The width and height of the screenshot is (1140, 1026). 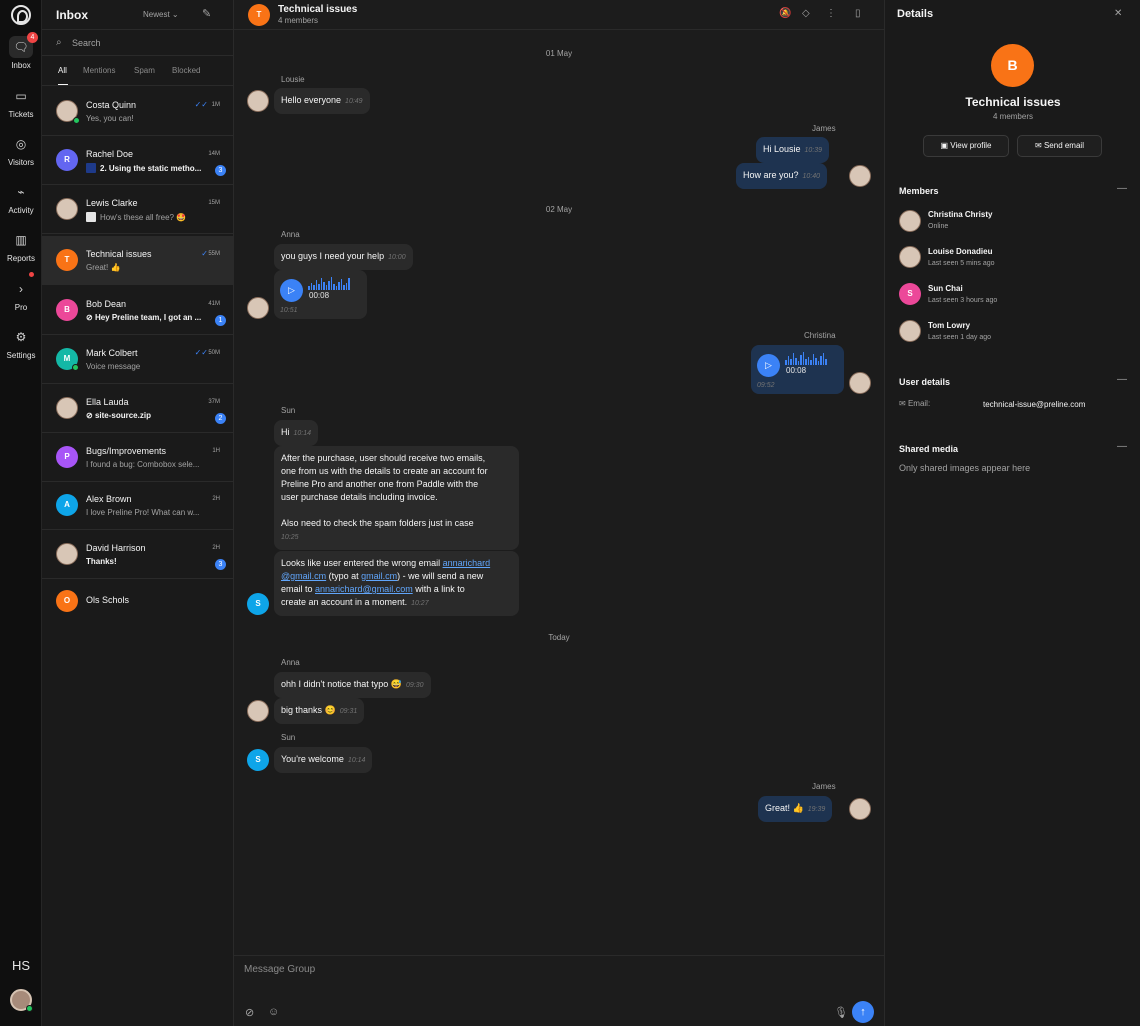 What do you see at coordinates (806, 13) in the screenshot?
I see `tag-icon: ◇` at bounding box center [806, 13].